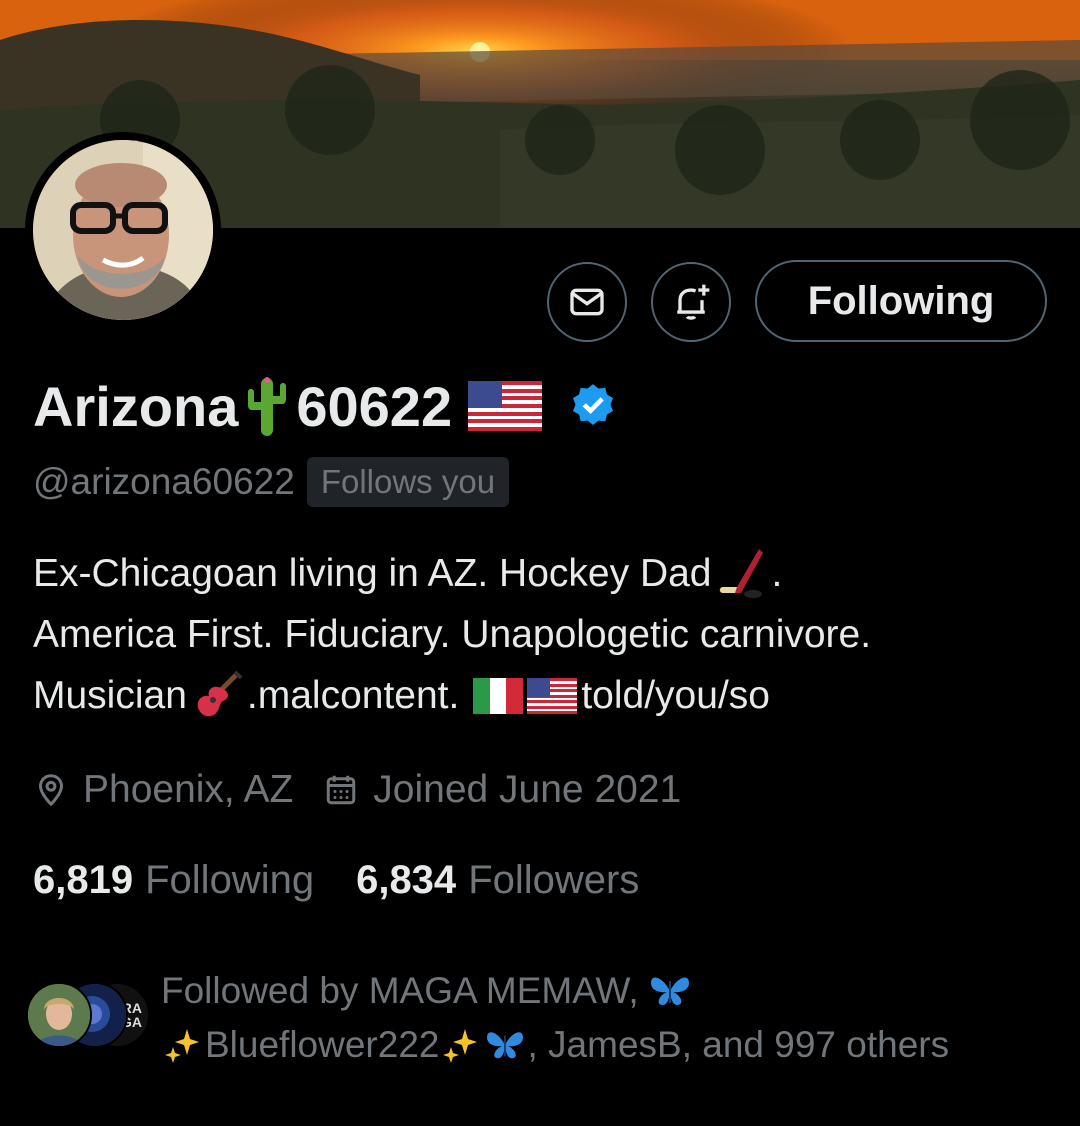 The width and height of the screenshot is (1080, 1126). I want to click on joined-item: Joined June 2021, so click(502, 790).